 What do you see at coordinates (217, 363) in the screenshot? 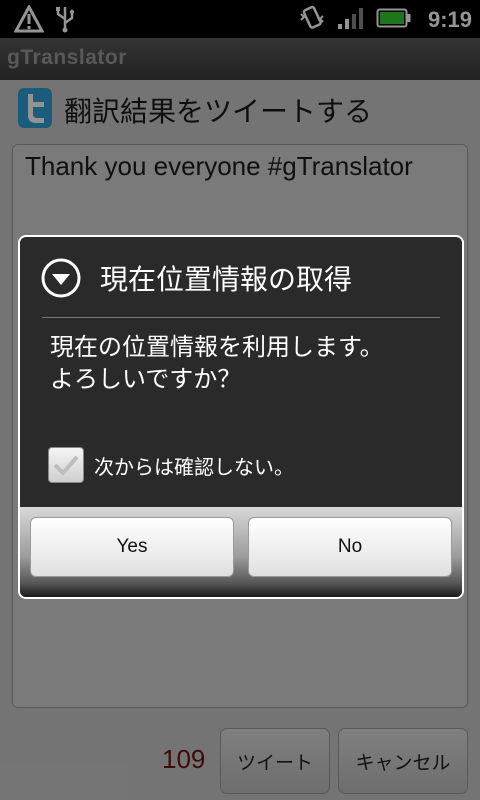
I see `dialog-message: 現在の位置情報を利用します。よろしいですか？` at bounding box center [217, 363].